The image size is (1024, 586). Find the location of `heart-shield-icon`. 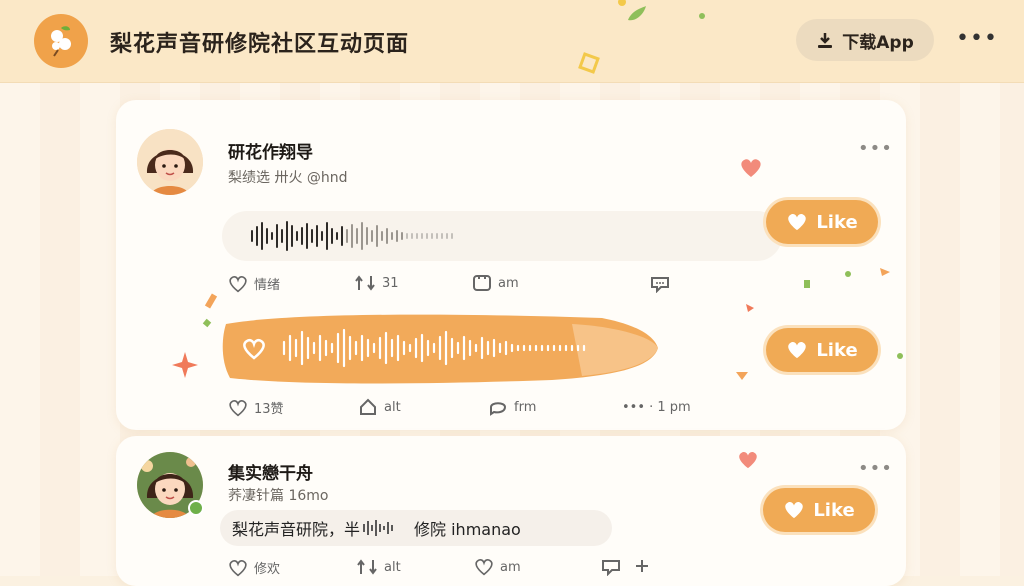

heart-shield-icon is located at coordinates (254, 349).